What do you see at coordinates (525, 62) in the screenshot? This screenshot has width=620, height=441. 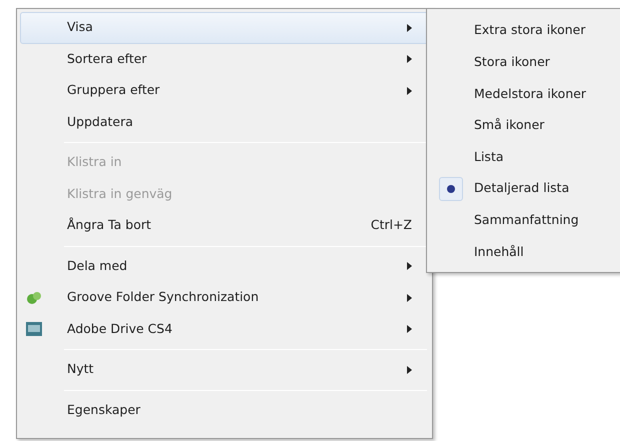 I see `menu-item: Stora ikoner` at bounding box center [525, 62].